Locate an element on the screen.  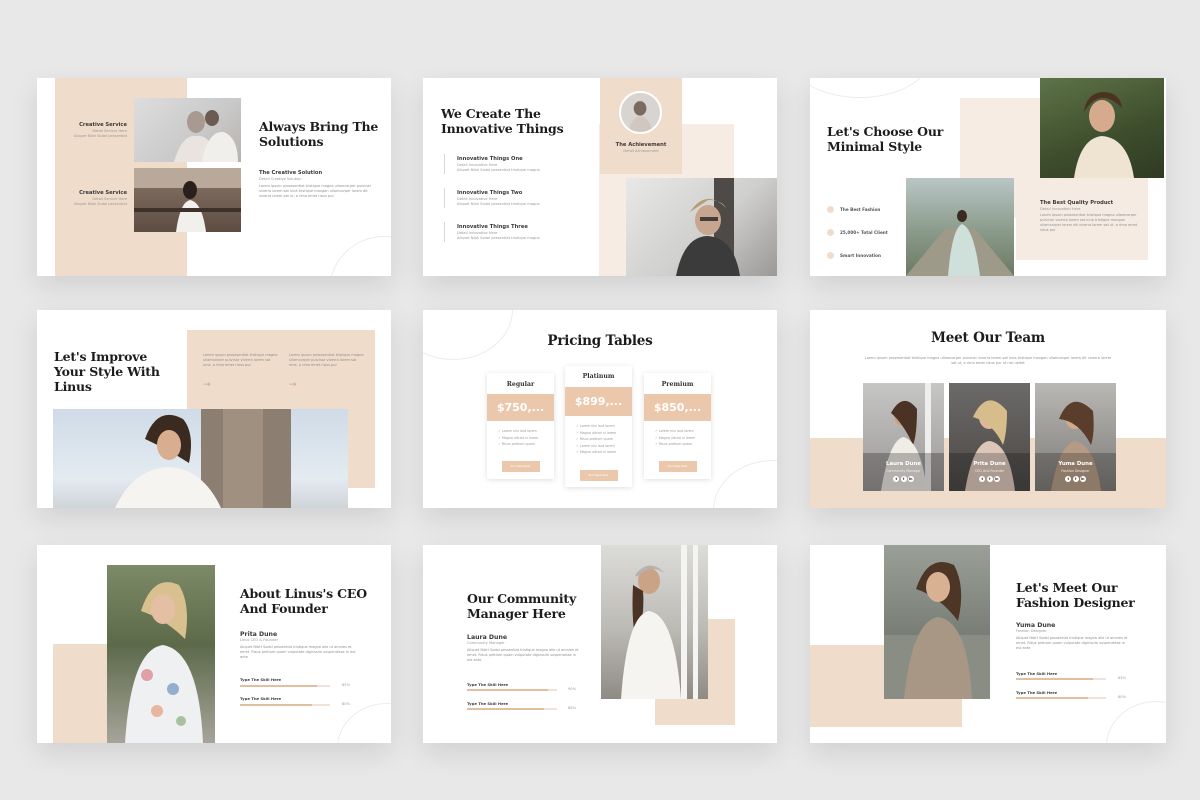
bullet-label: The Best Fashion is located at coordinates (860, 209).